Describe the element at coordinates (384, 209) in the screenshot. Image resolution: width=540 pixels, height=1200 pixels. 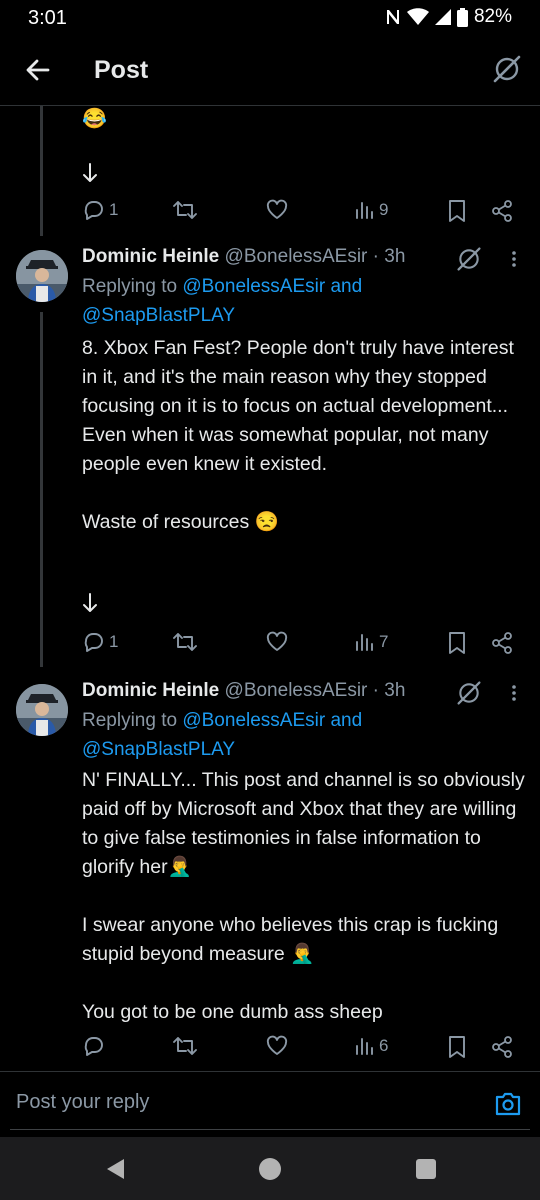
I see `views-count: 9` at that location.